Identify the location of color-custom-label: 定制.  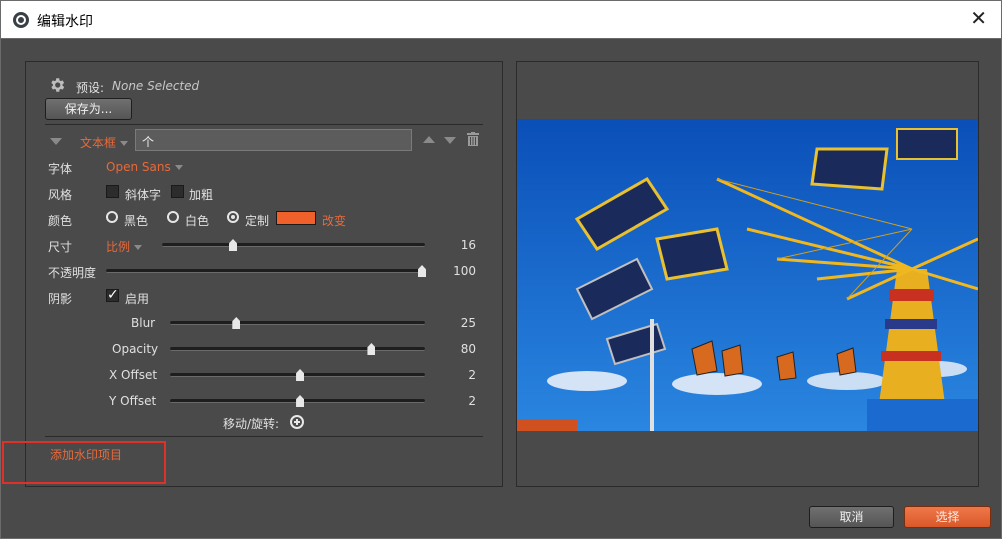
(257, 221).